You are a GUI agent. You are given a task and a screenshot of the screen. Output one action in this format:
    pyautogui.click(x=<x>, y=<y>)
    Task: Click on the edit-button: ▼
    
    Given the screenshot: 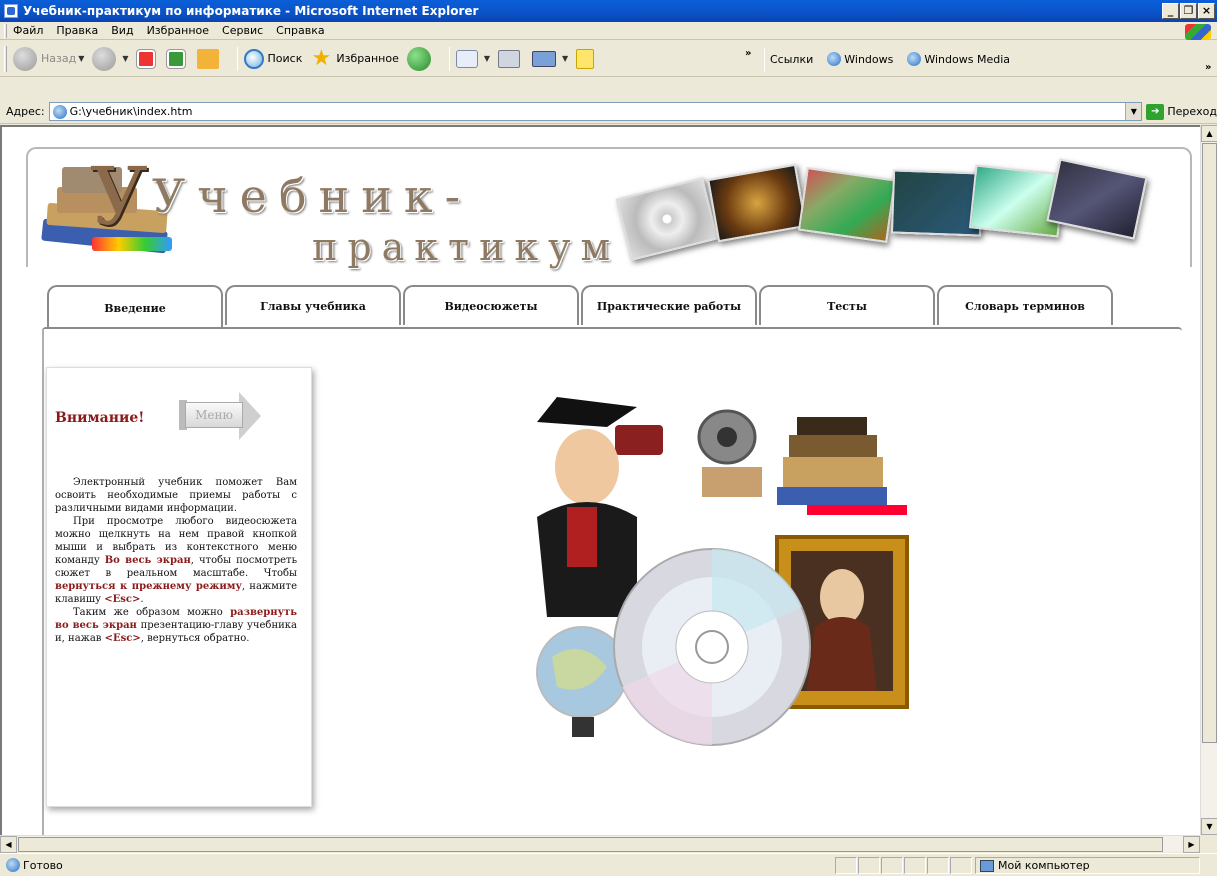 What is the action you would take?
    pyautogui.click(x=550, y=58)
    